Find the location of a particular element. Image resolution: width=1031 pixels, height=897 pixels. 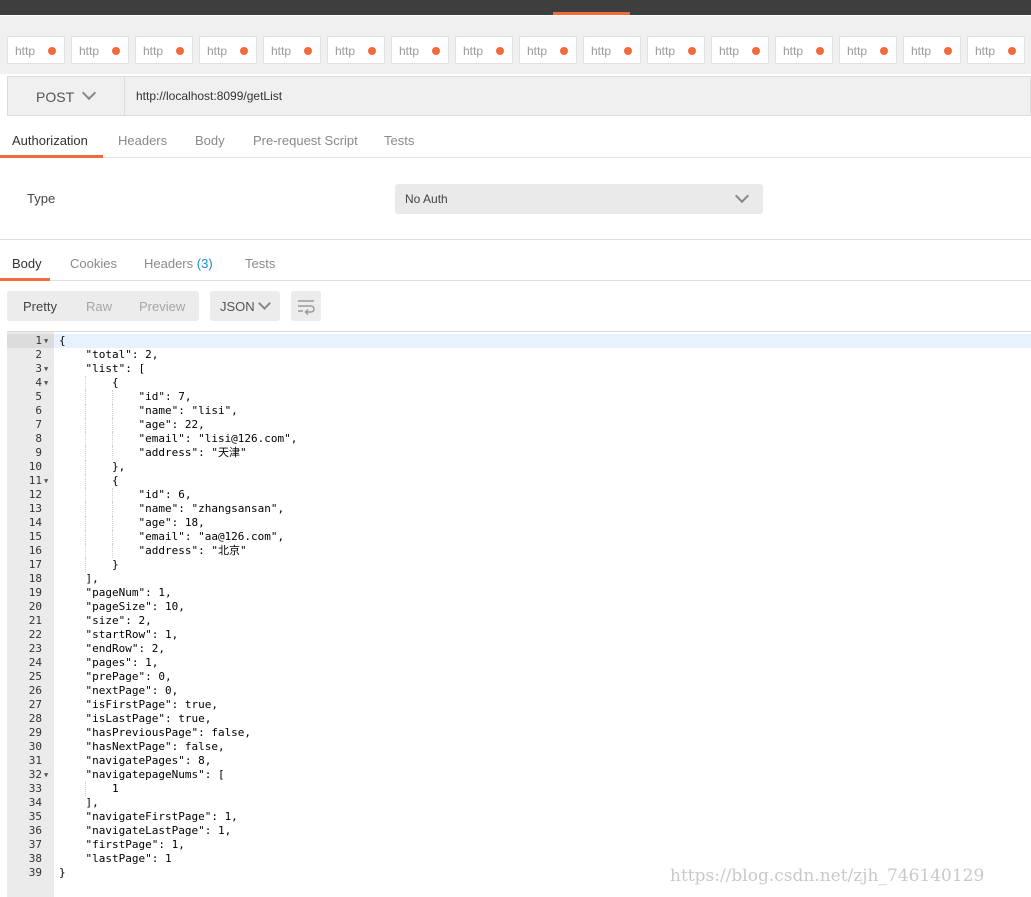

code-line: 28 "isLastPage": true, is located at coordinates (519, 719).